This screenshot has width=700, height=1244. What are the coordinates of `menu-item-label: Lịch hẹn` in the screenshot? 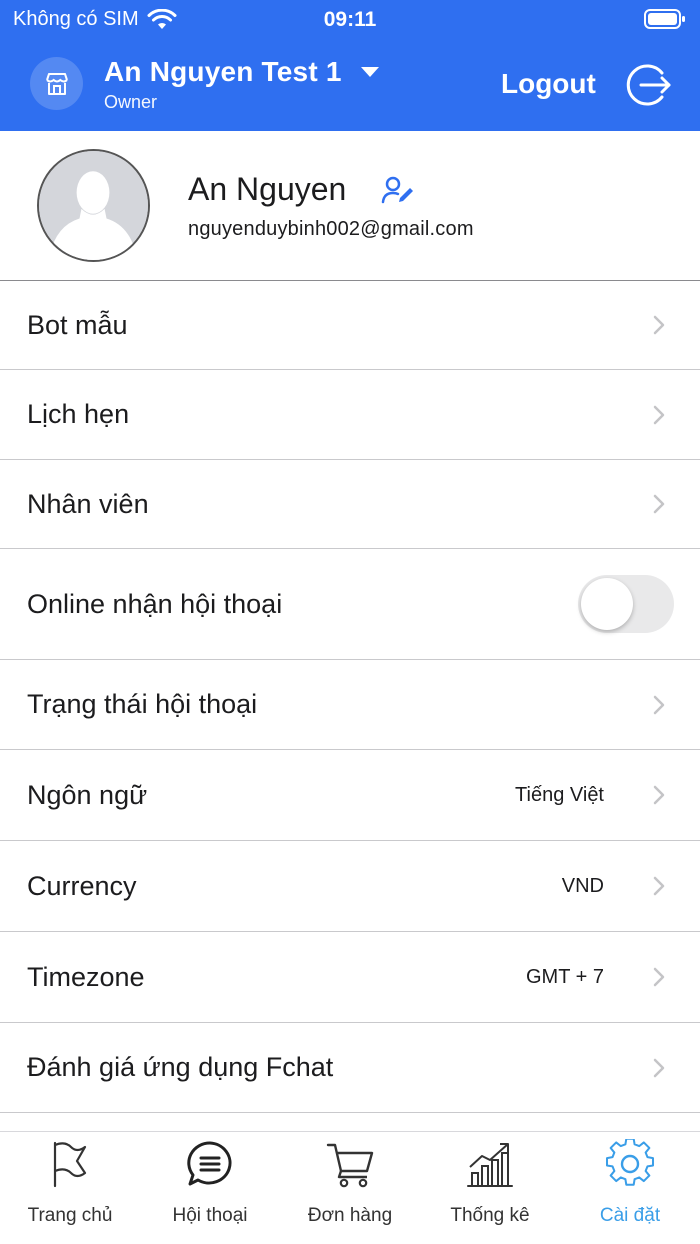 It's located at (78, 414).